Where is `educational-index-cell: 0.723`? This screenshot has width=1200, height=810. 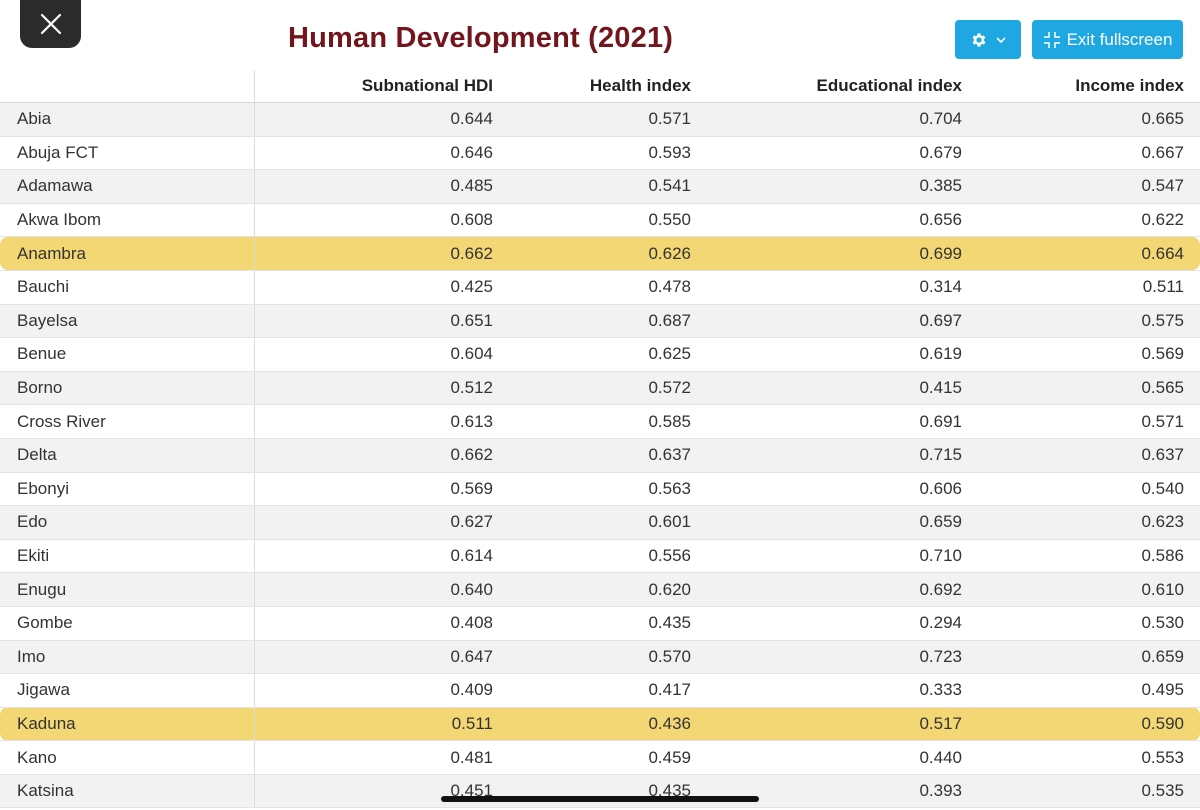
educational-index-cell: 0.723 is located at coordinates (842, 657).